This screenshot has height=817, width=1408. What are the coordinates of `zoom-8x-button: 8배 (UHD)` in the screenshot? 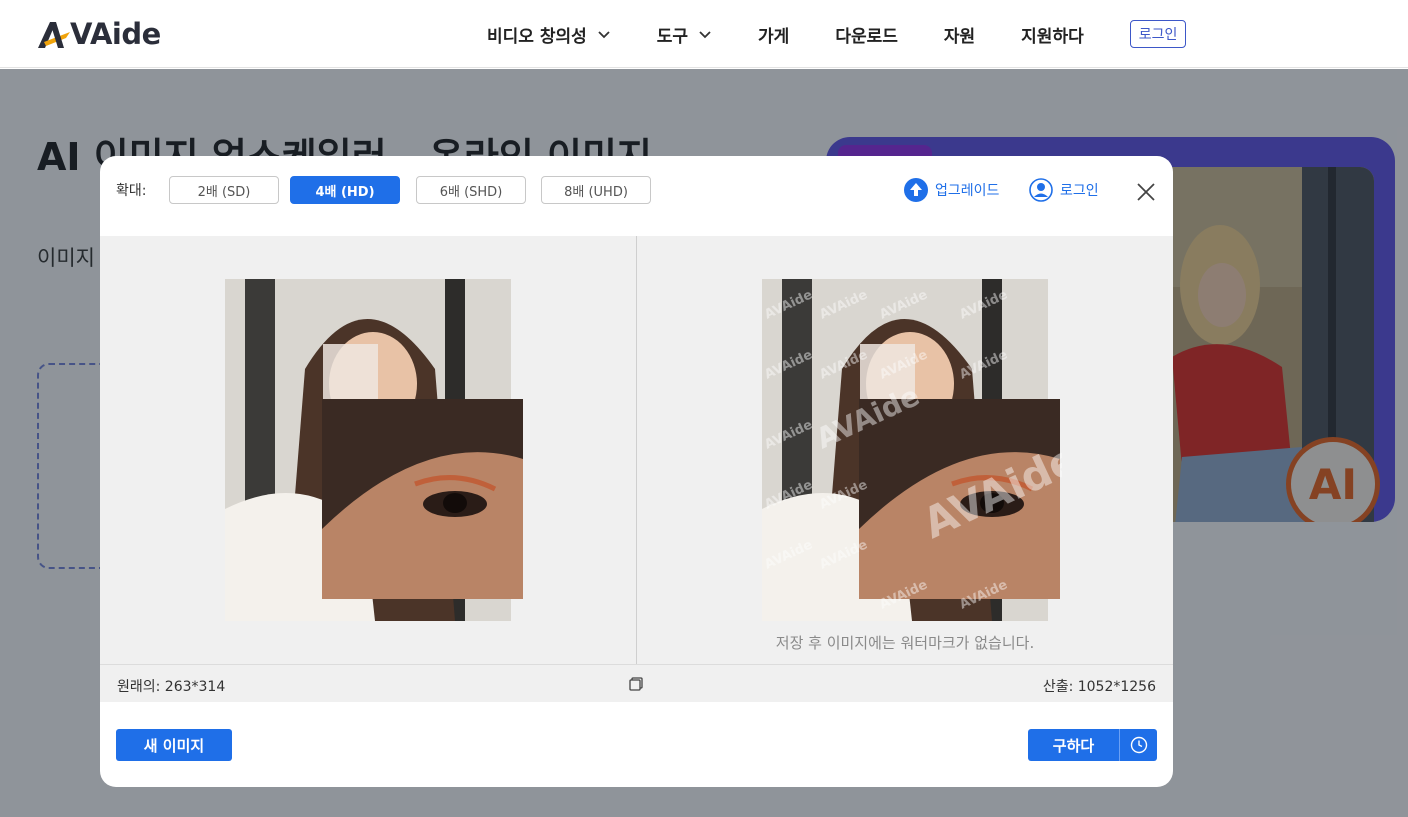 It's located at (596, 190).